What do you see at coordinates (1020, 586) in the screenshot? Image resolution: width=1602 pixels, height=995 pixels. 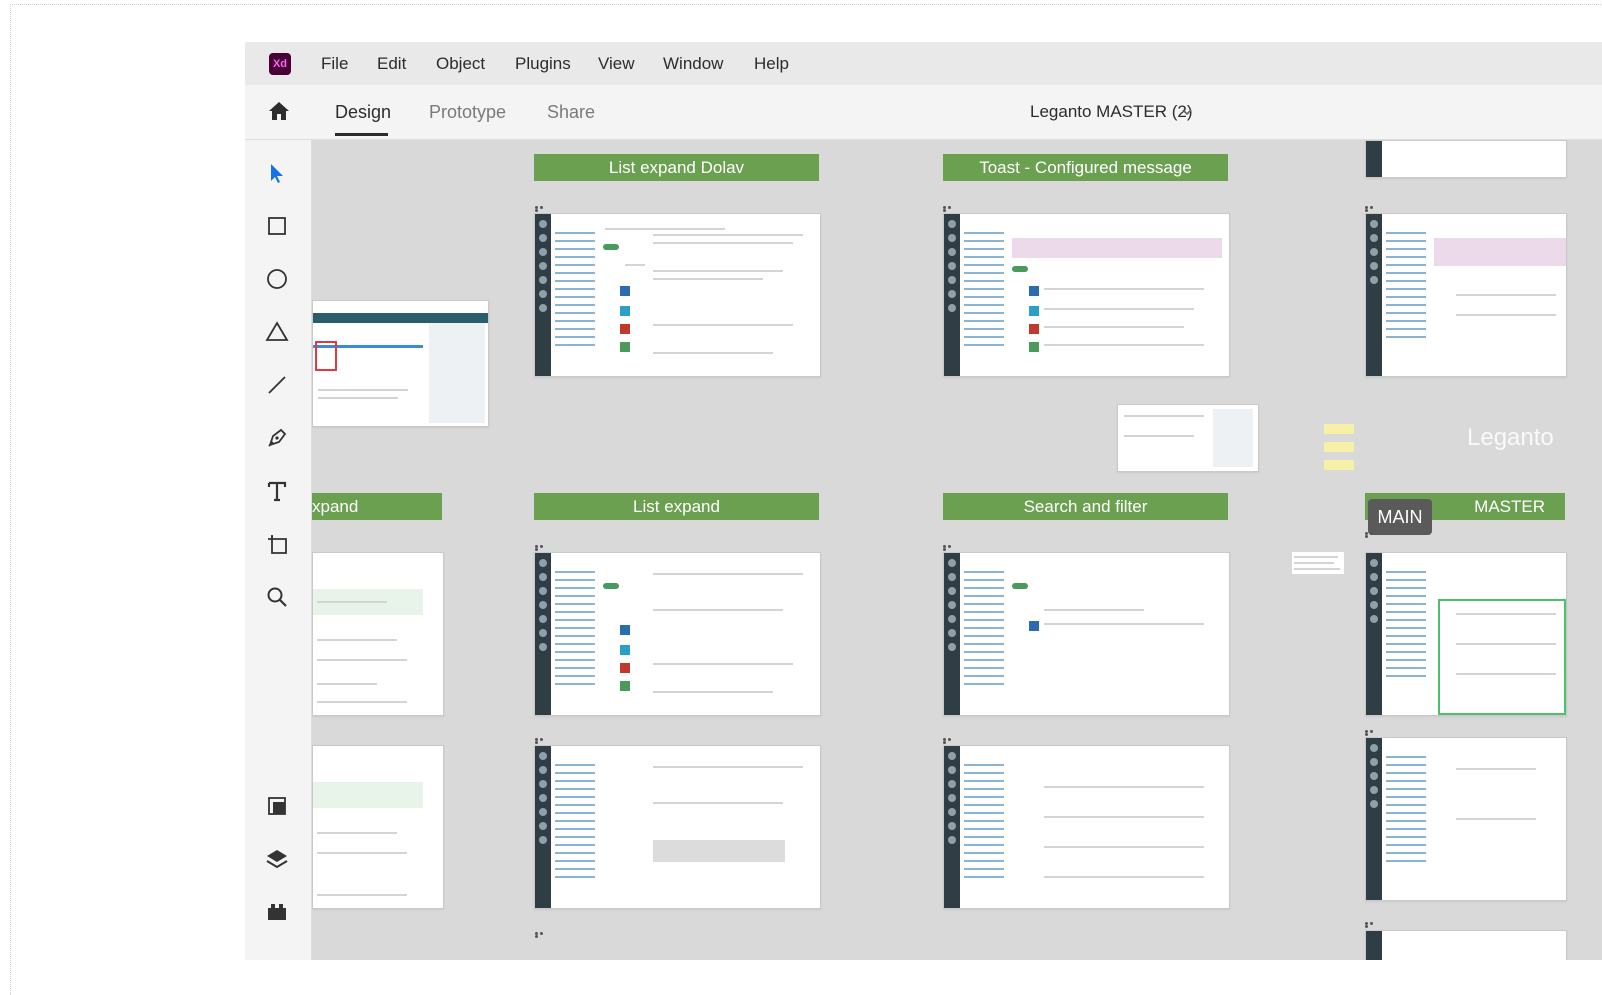 I see `artboard-badge` at bounding box center [1020, 586].